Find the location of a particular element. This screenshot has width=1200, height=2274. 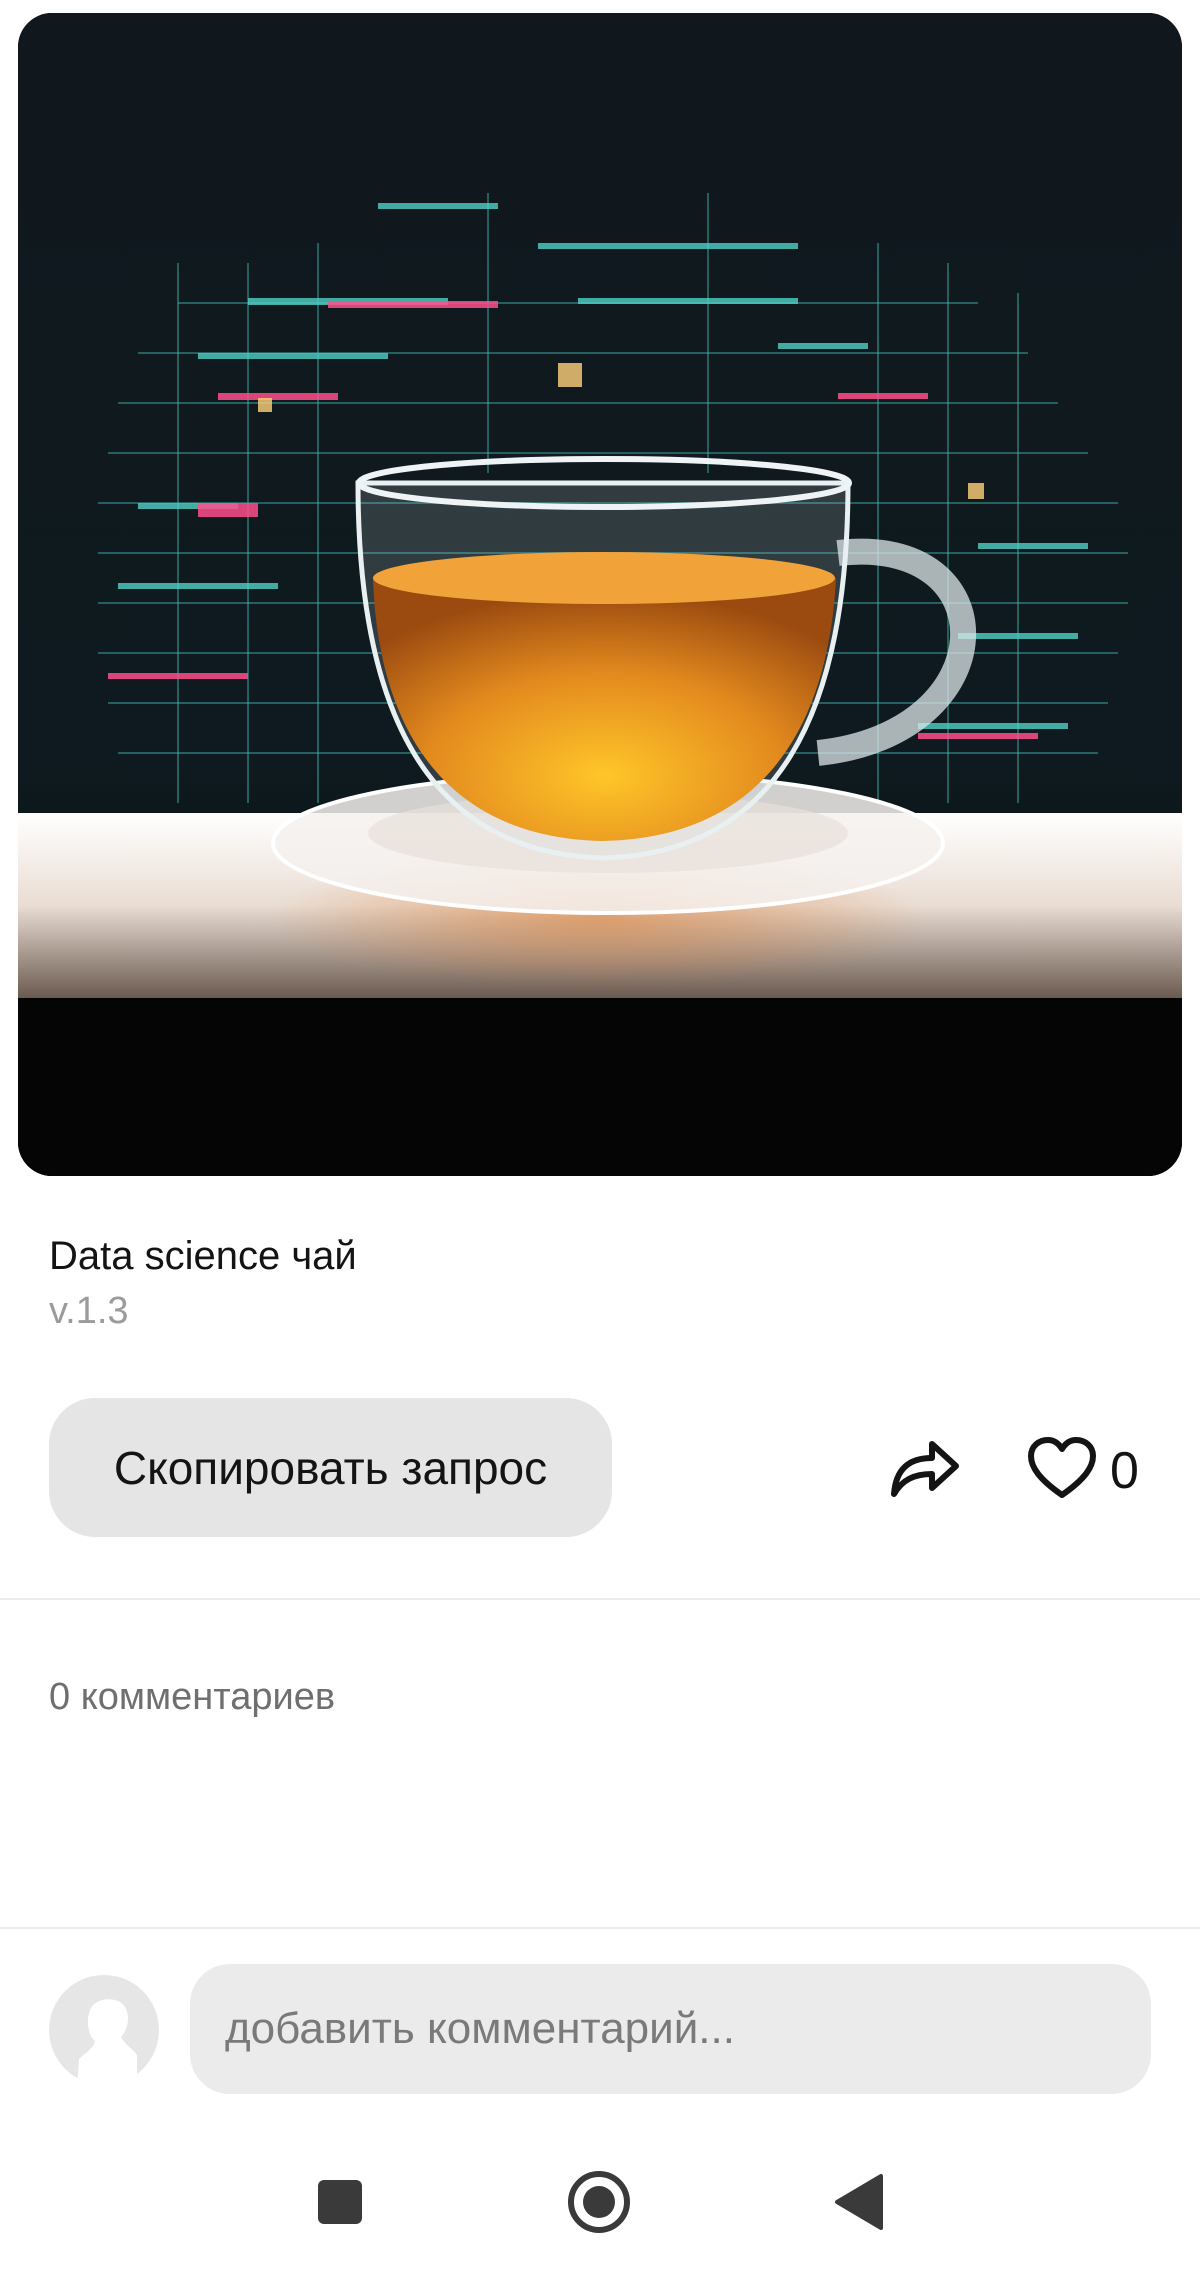

copy-prompt-button: Скопировать запрос is located at coordinates (330, 1467).